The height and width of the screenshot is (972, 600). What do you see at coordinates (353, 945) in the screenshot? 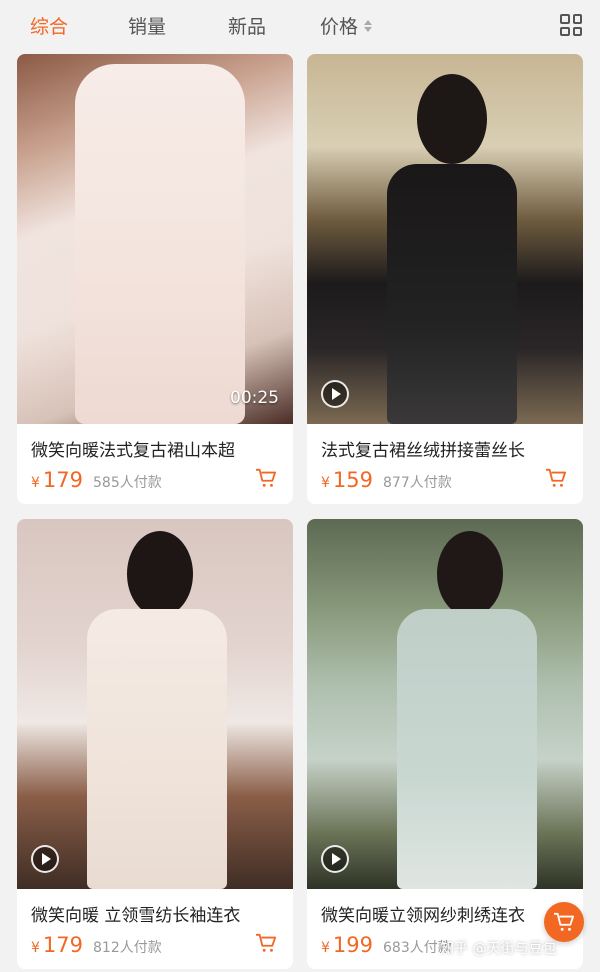
I see `price: 199` at bounding box center [353, 945].